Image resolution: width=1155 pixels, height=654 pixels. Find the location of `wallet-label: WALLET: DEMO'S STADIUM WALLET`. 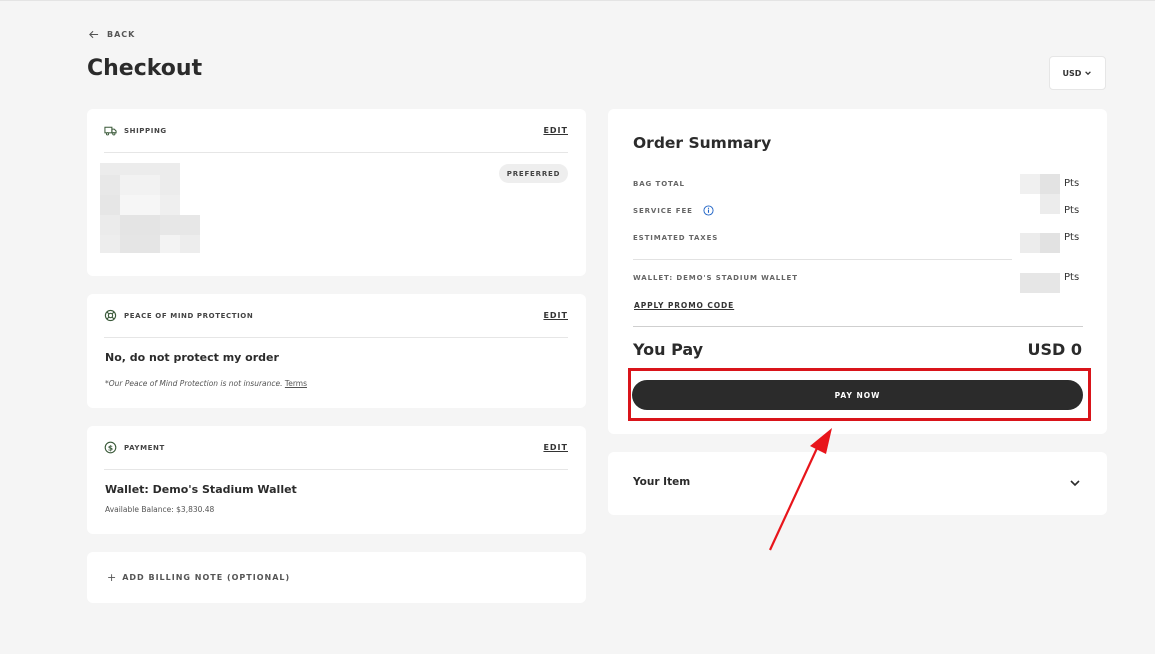

wallet-label: WALLET: DEMO'S STADIUM WALLET is located at coordinates (715, 278).